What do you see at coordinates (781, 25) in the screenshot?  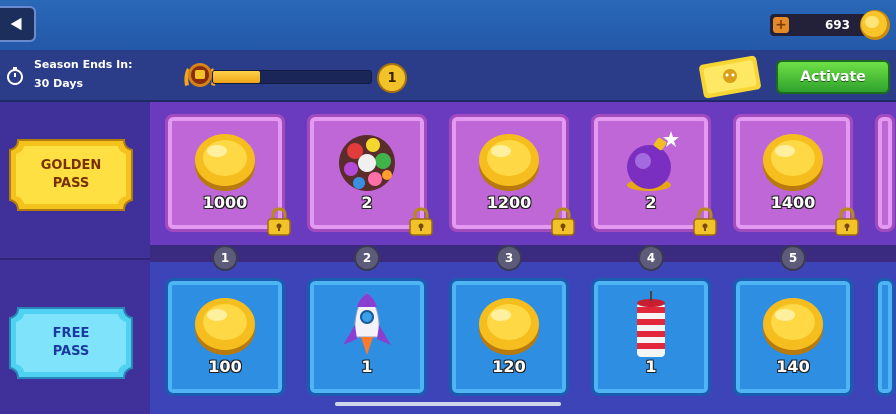 I see `add-coins-button: +` at bounding box center [781, 25].